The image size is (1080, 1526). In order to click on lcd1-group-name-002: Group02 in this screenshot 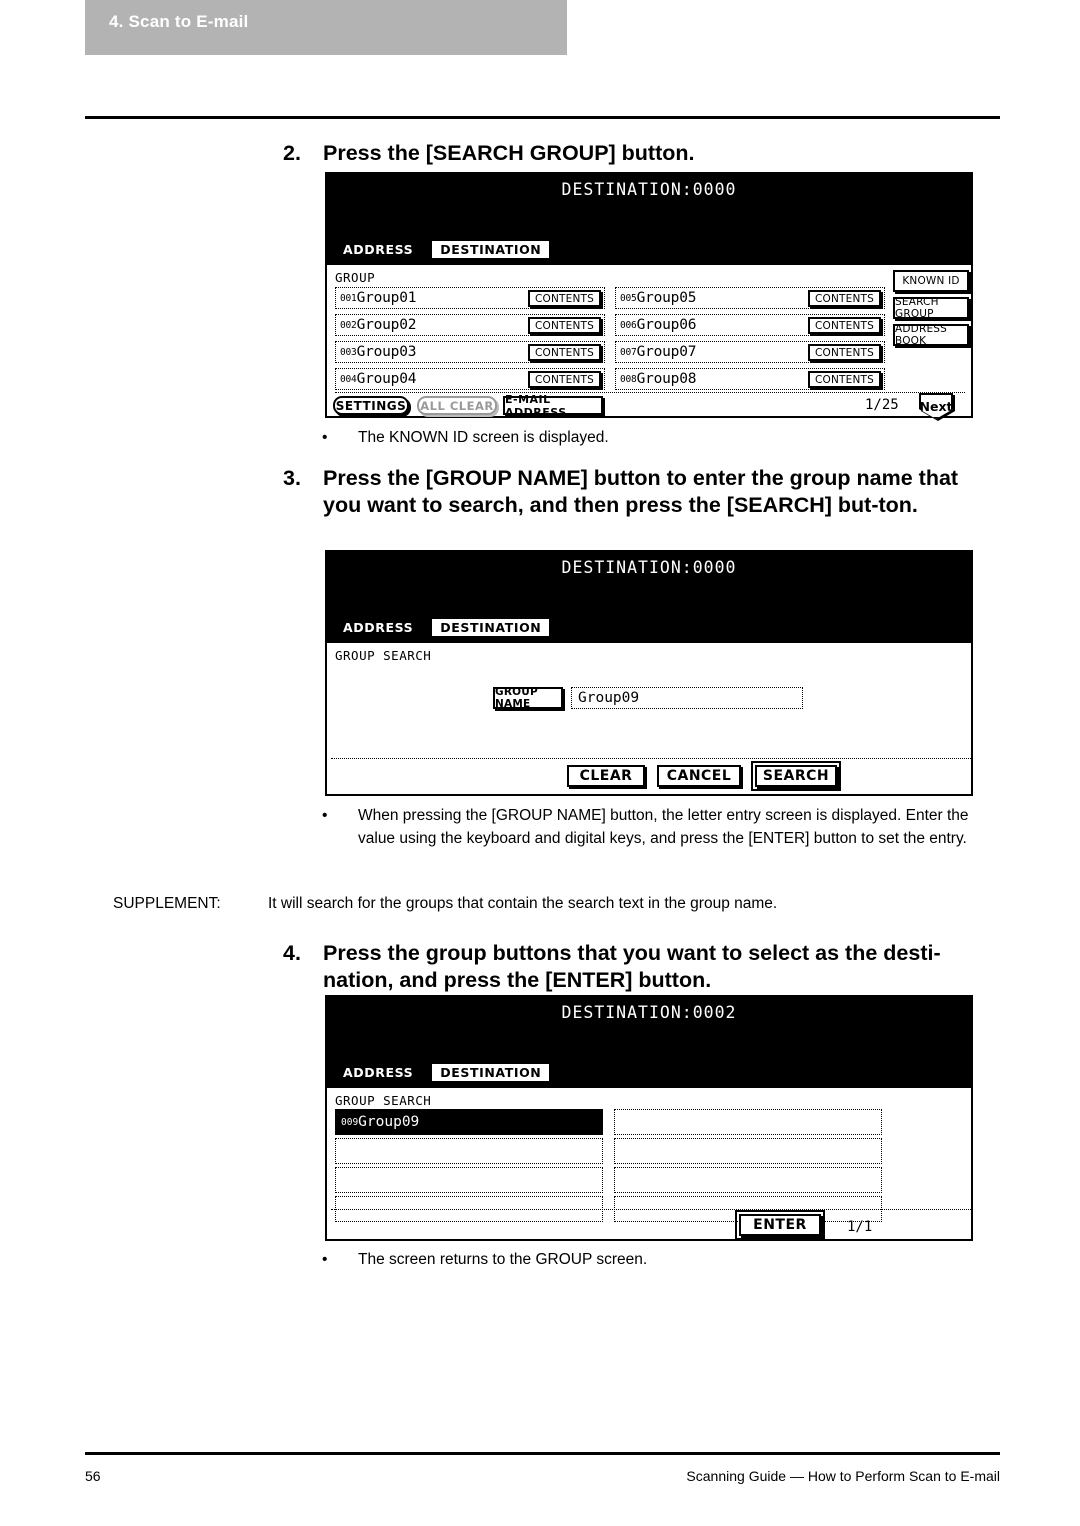, I will do `click(386, 325)`.